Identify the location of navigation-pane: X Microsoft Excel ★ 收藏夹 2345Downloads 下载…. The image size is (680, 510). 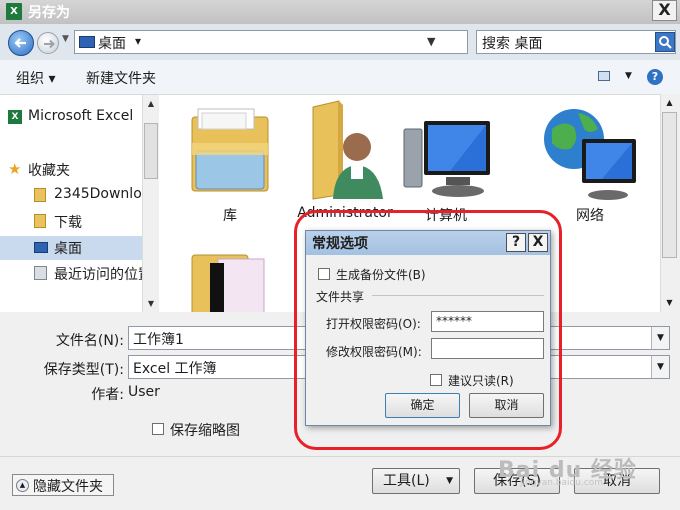
(80, 203).